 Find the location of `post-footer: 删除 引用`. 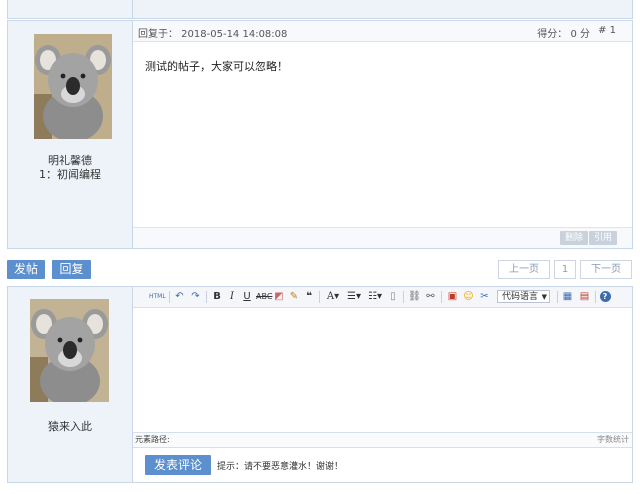

post-footer: 删除 引用 is located at coordinates (382, 237).